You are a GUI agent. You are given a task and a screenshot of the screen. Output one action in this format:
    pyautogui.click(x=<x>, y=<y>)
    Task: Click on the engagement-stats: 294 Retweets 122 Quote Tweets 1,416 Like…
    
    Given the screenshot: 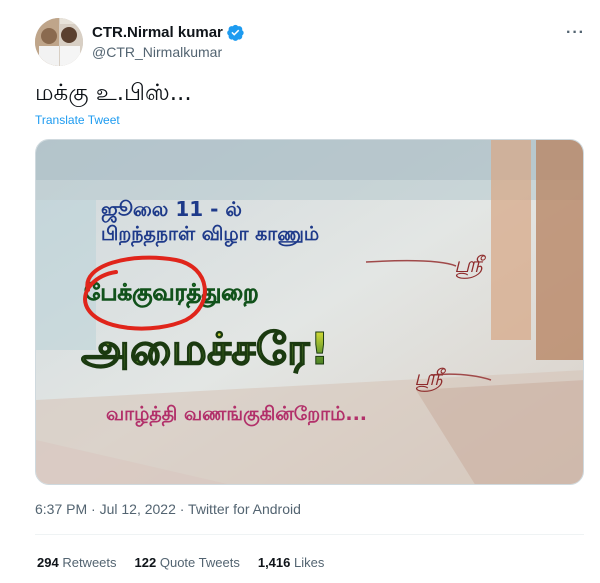 What is the action you would take?
    pyautogui.click(x=180, y=562)
    